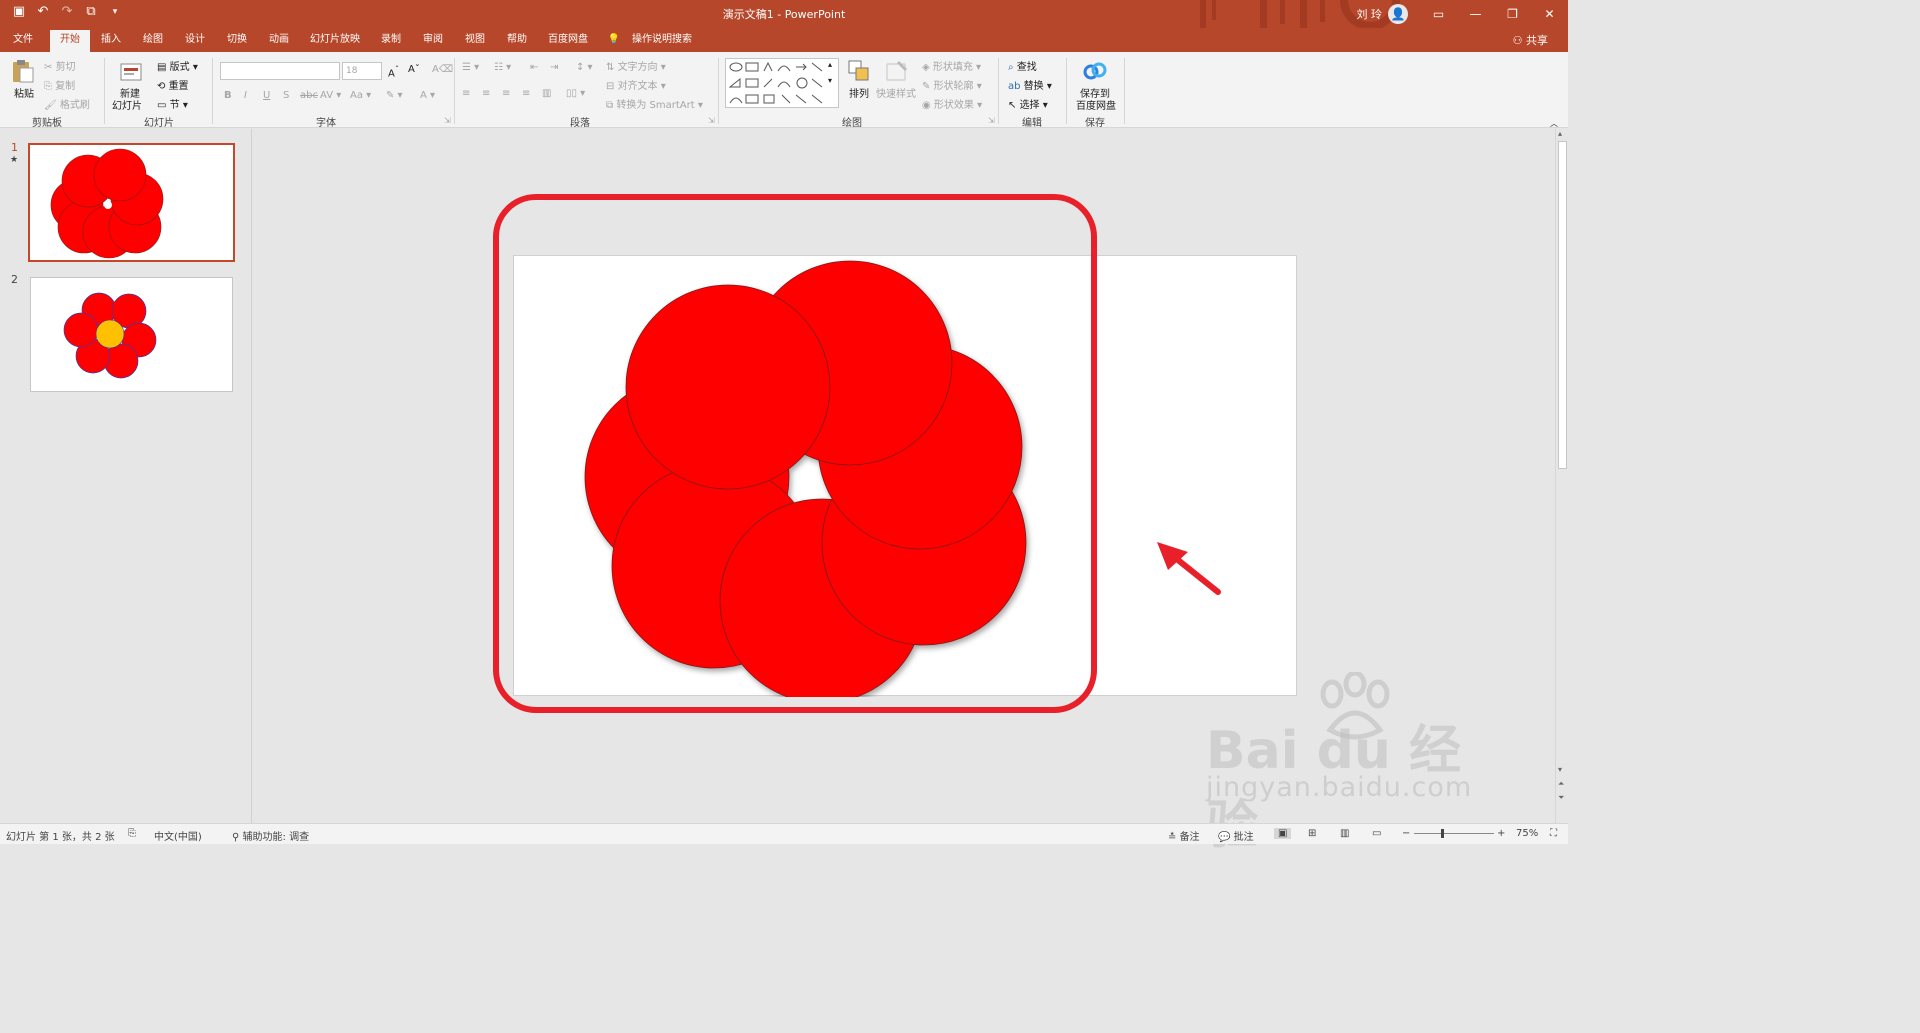  What do you see at coordinates (636, 84) in the screenshot?
I see `align-text-button: ⊟ 对齐文本 ▾` at bounding box center [636, 84].